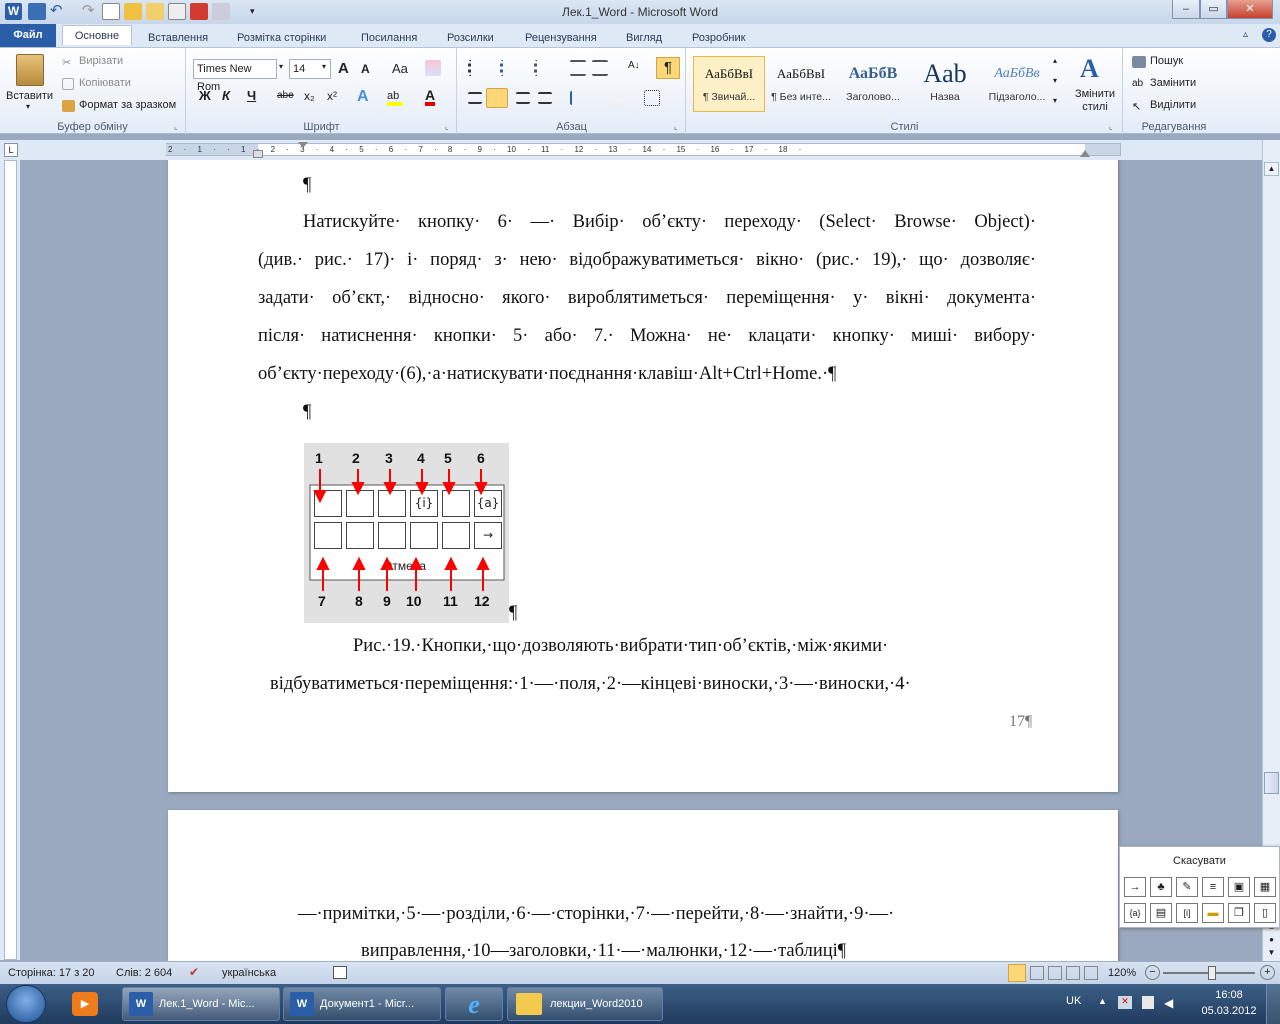 Image resolution: width=1280 pixels, height=1024 pixels. What do you see at coordinates (1187, 913) in the screenshot?
I see `browse-comment-icon: [i]` at bounding box center [1187, 913].